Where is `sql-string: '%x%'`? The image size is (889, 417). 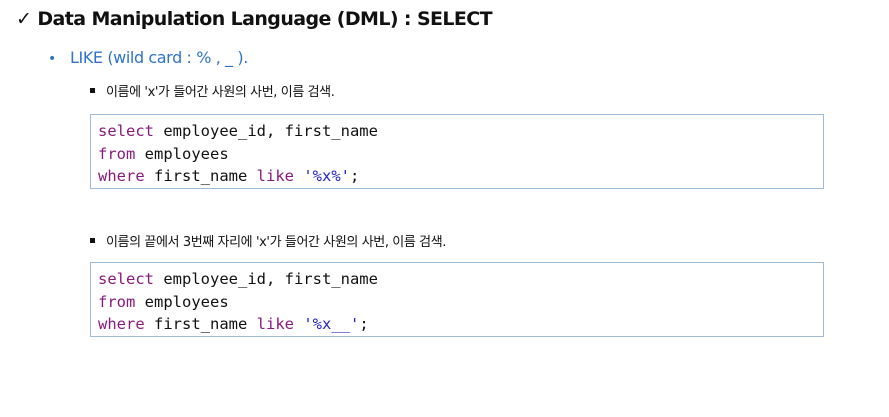 sql-string: '%x%' is located at coordinates (326, 176).